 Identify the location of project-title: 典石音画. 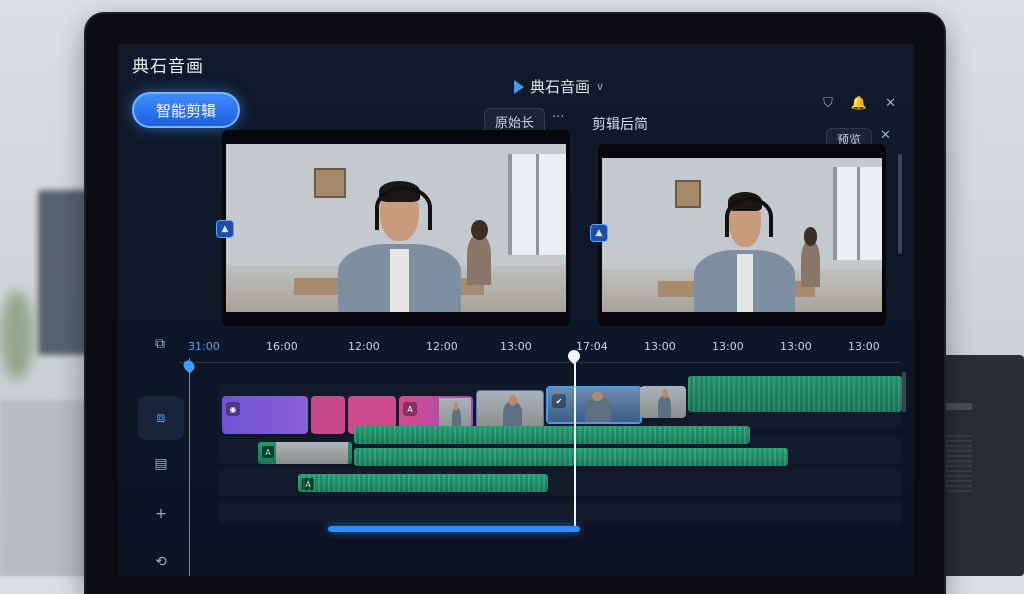
(560, 87).